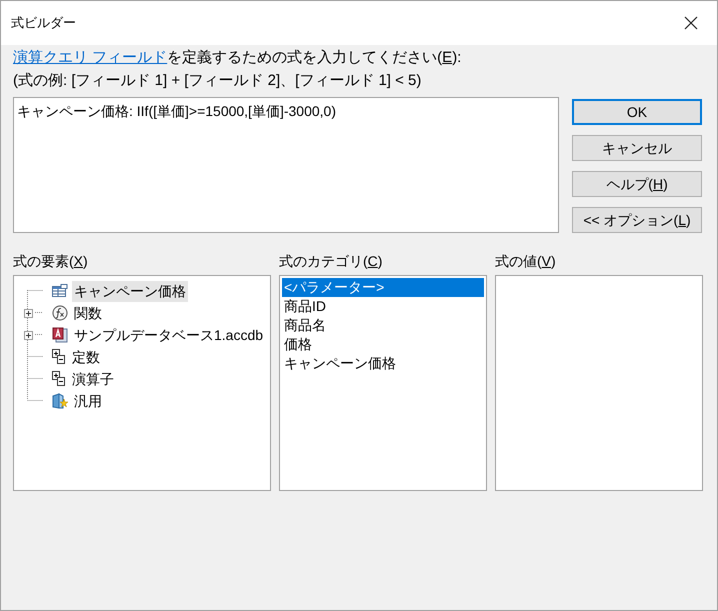  I want to click on list-item: キャンペーン価格, so click(383, 363).